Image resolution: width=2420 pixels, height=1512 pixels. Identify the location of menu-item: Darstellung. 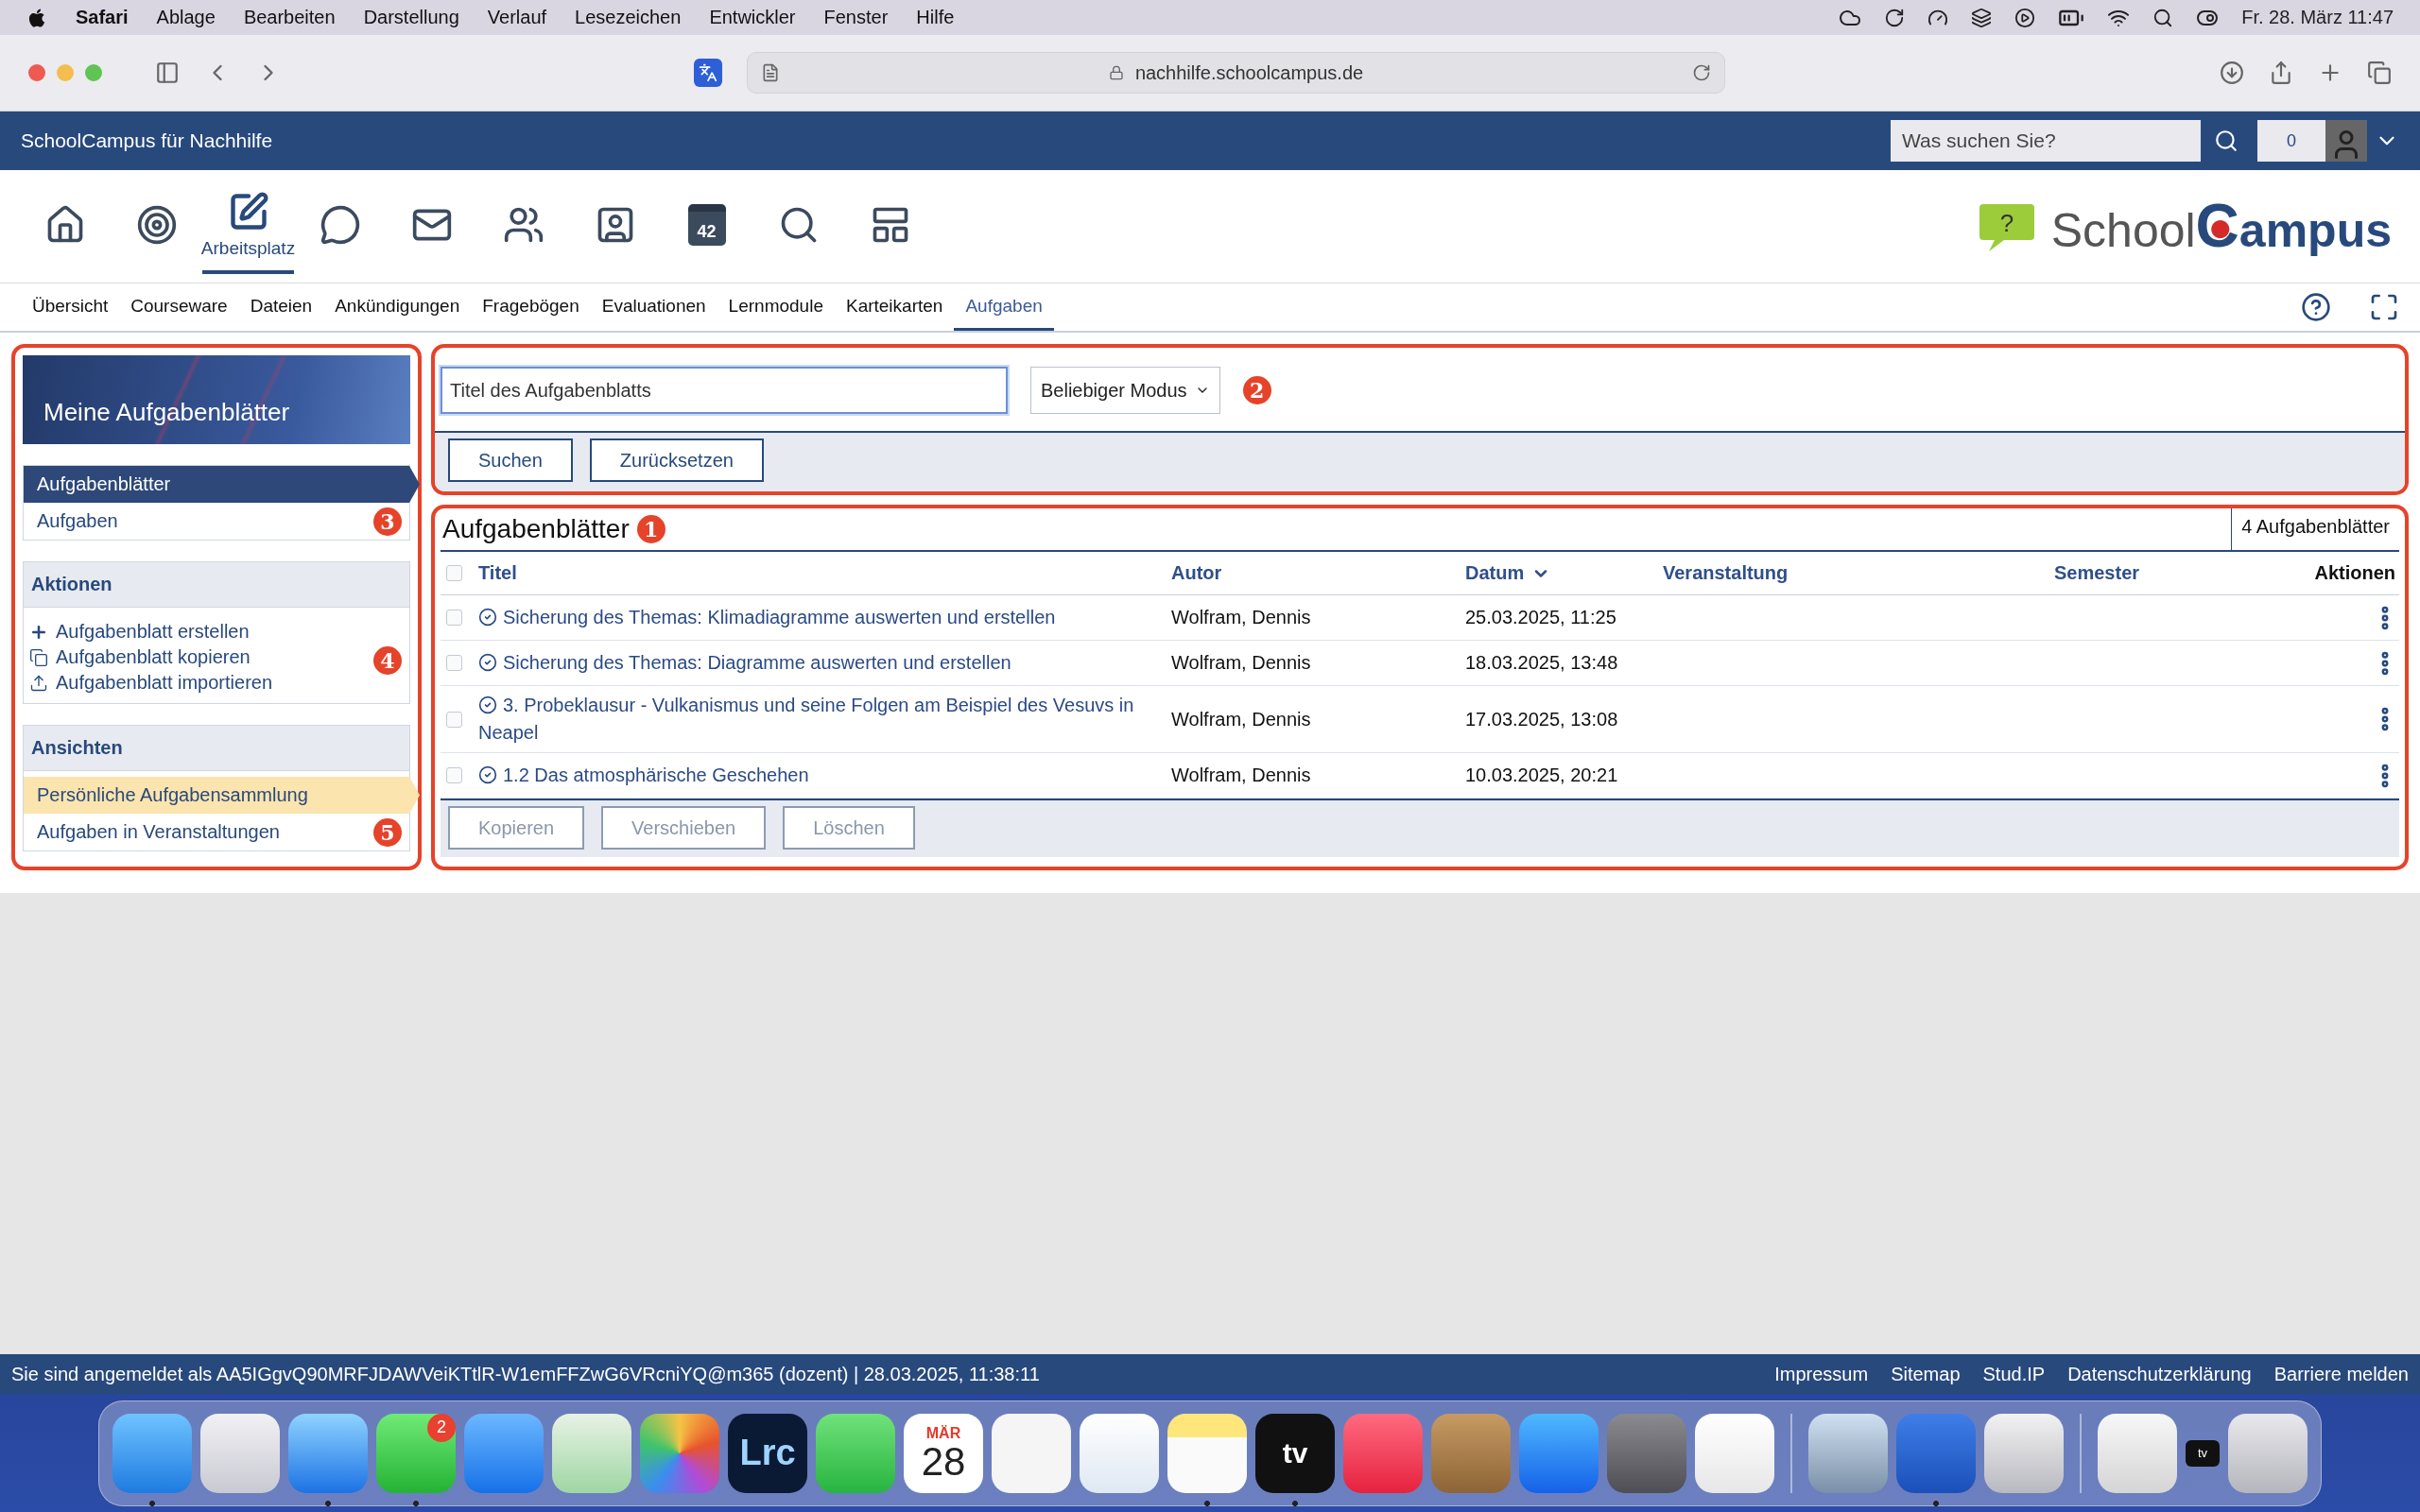
(411, 17).